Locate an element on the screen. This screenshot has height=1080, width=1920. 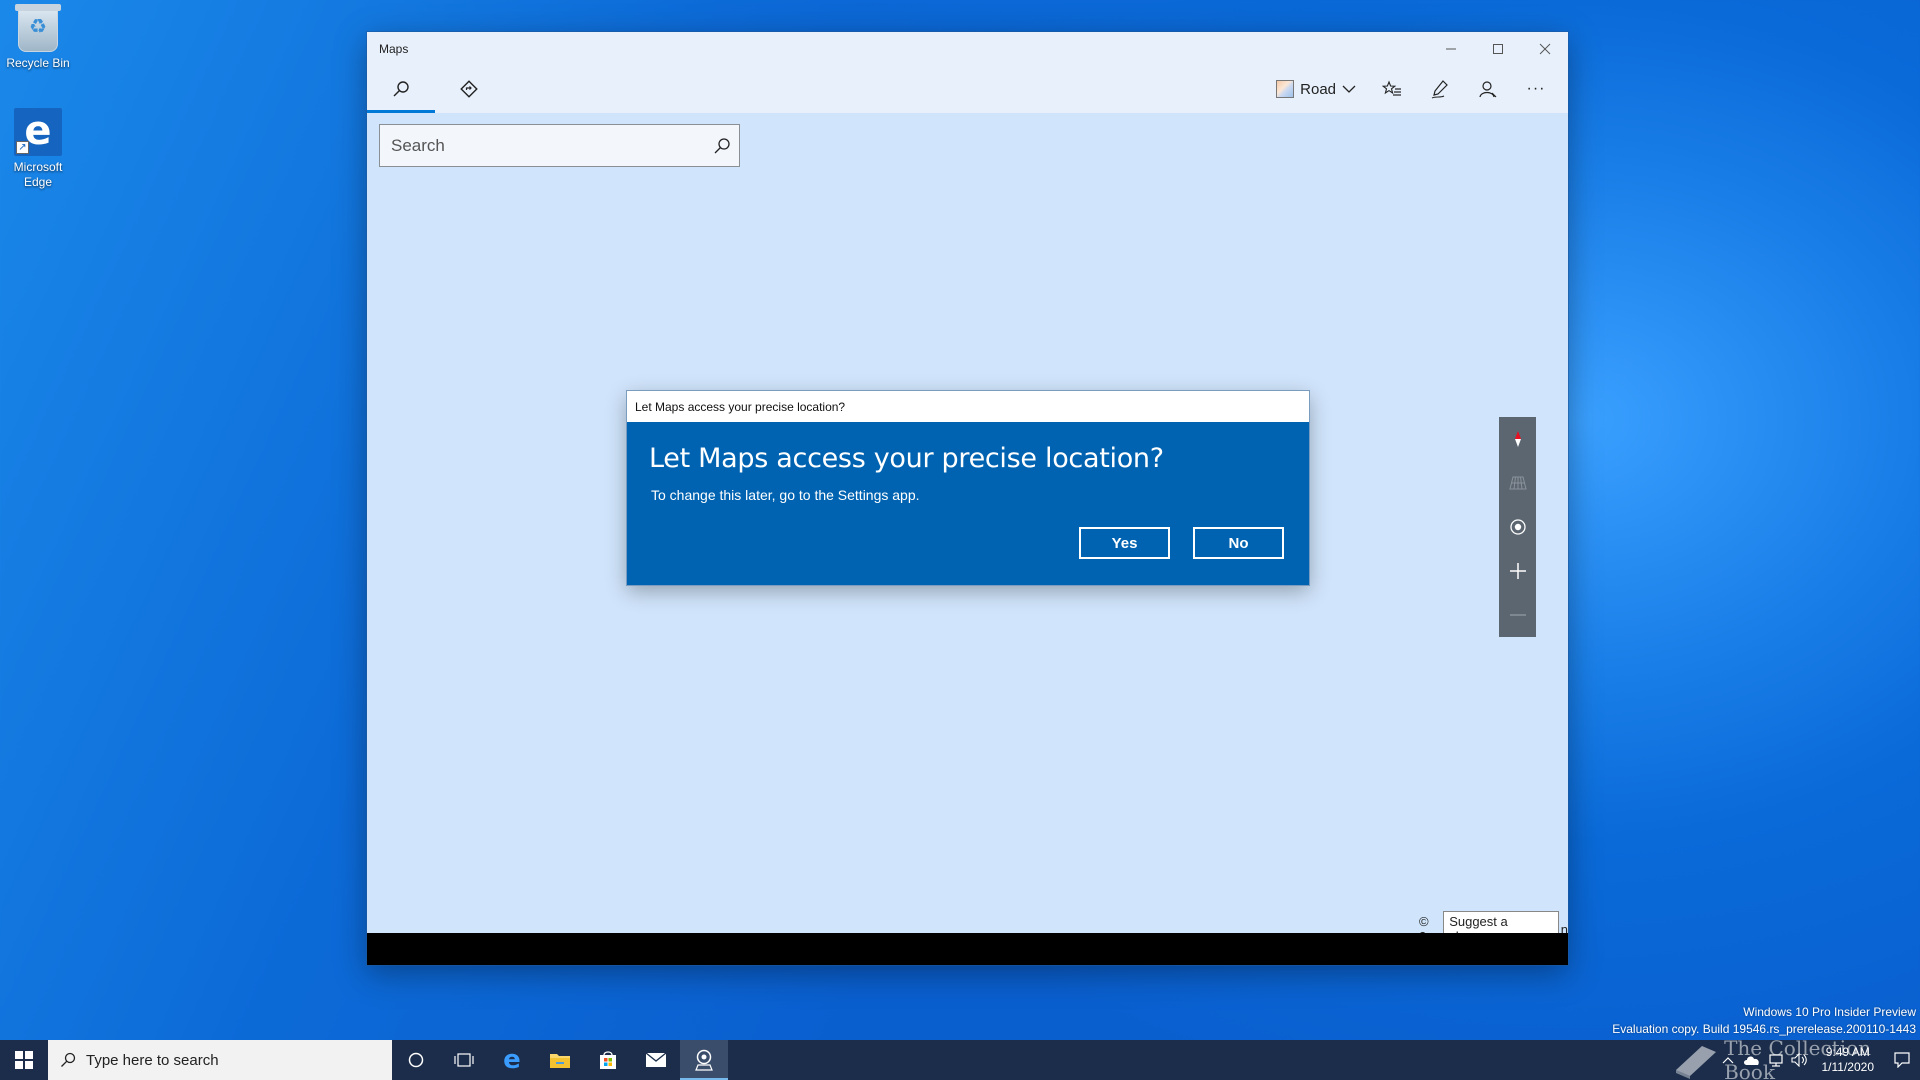
folder-icon is located at coordinates (560, 1061).